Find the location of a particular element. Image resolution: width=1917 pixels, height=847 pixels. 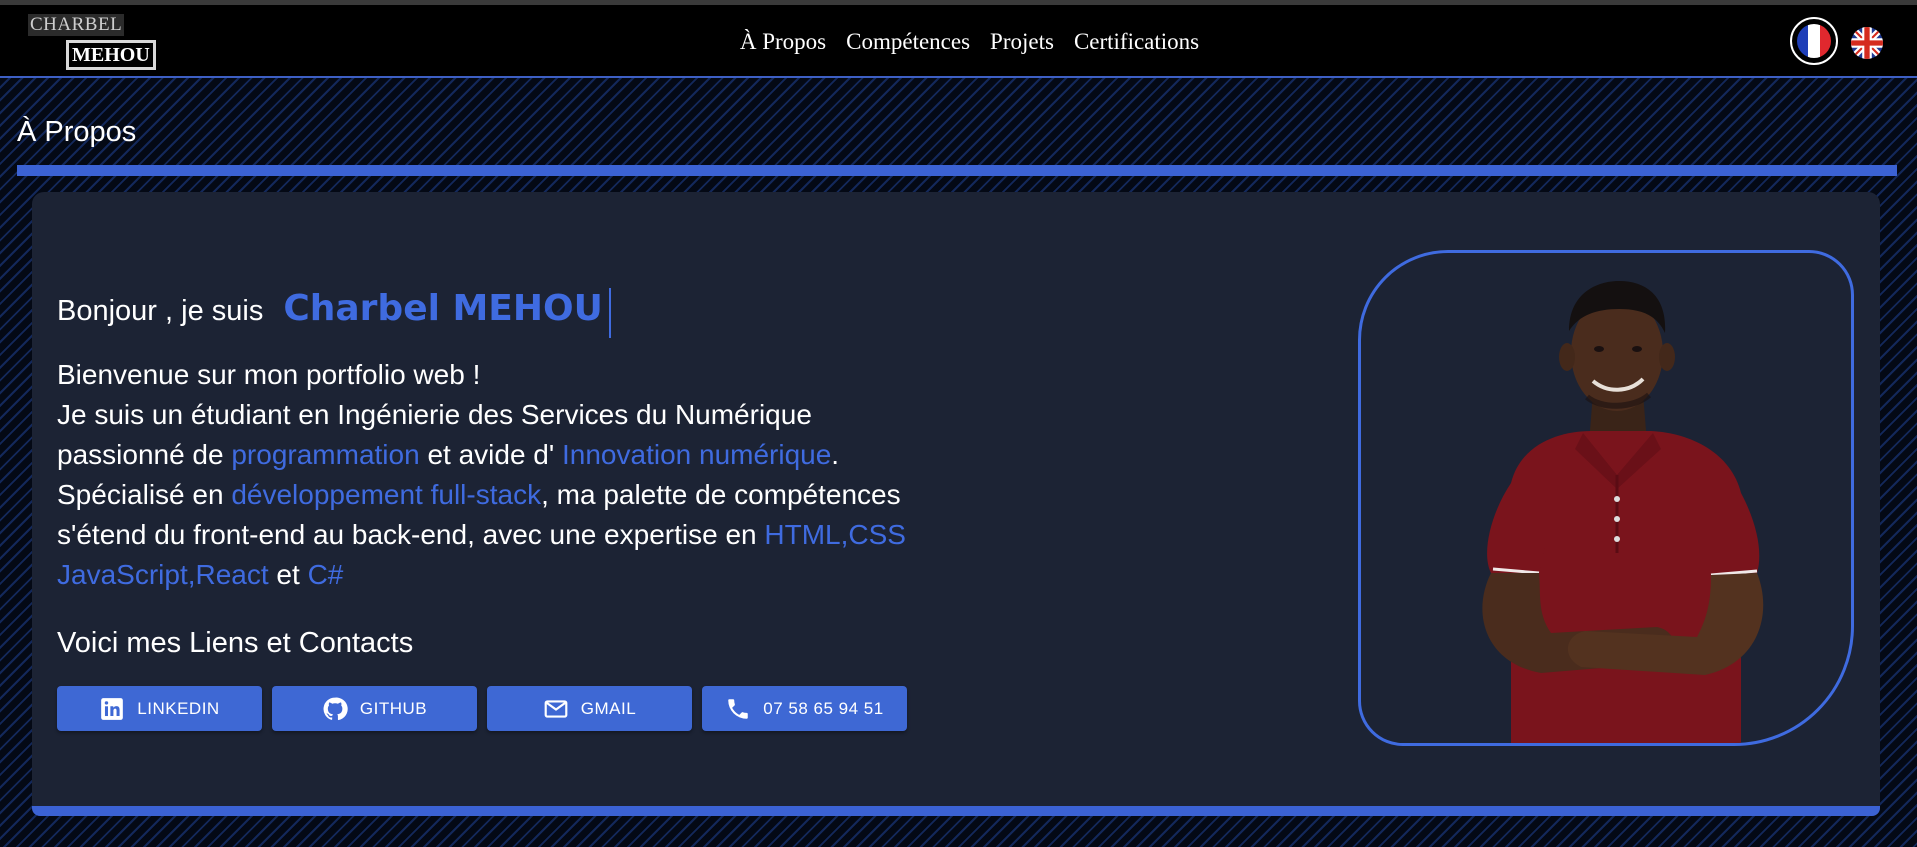

section-title: À Propos is located at coordinates (77, 132).